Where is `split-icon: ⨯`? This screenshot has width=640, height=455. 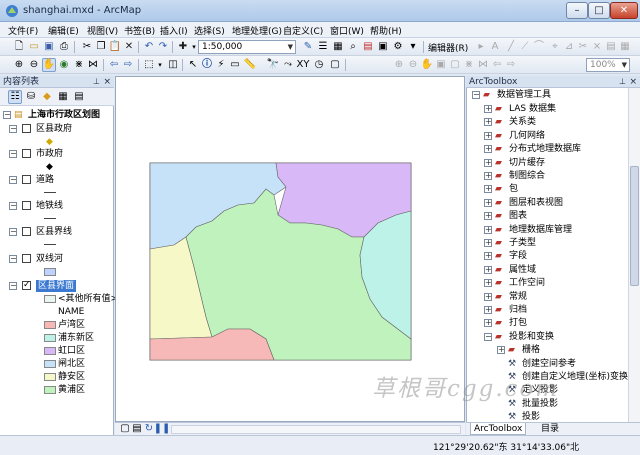
split-icon: ⨯ is located at coordinates (597, 47).